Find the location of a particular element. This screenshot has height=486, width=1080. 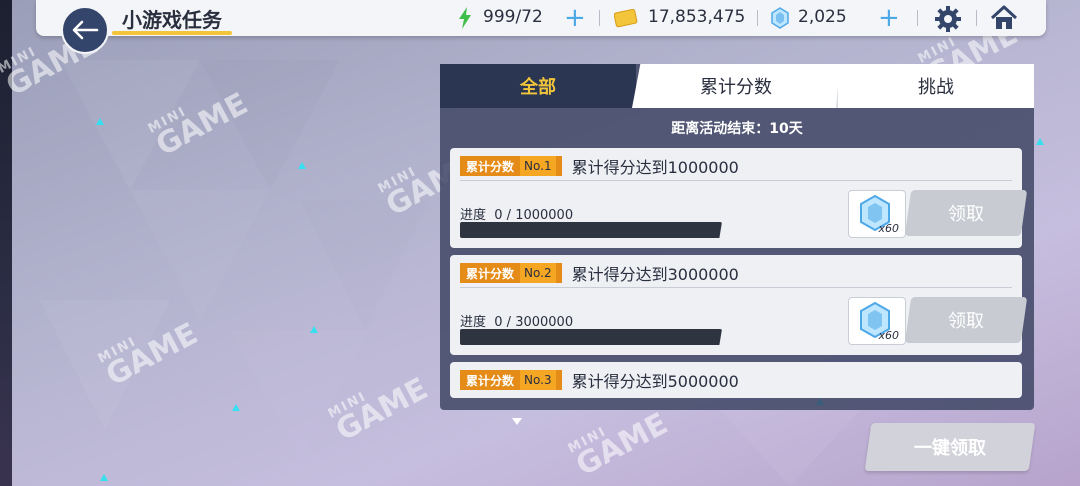

task-header: 累计分数 No.3 累计得分达到5000000 is located at coordinates (599, 380).